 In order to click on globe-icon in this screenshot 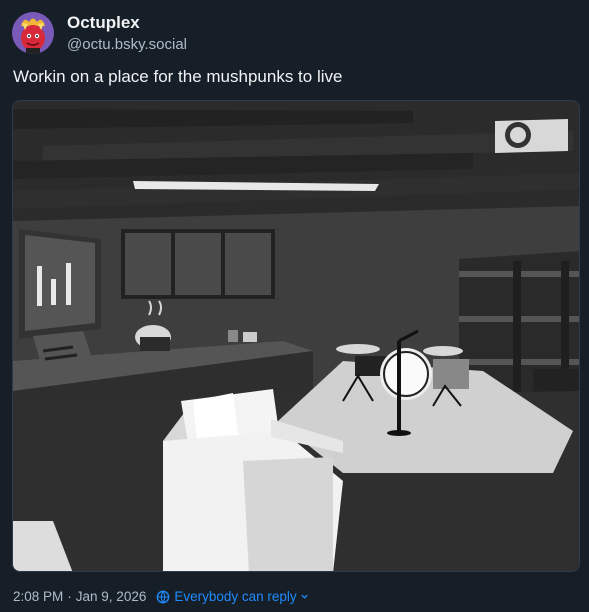, I will do `click(163, 597)`.